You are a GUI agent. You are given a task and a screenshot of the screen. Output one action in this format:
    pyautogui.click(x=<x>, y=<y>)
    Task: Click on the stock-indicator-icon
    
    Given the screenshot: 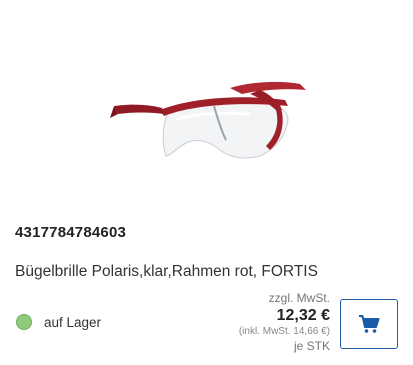 What is the action you would take?
    pyautogui.click(x=24, y=322)
    